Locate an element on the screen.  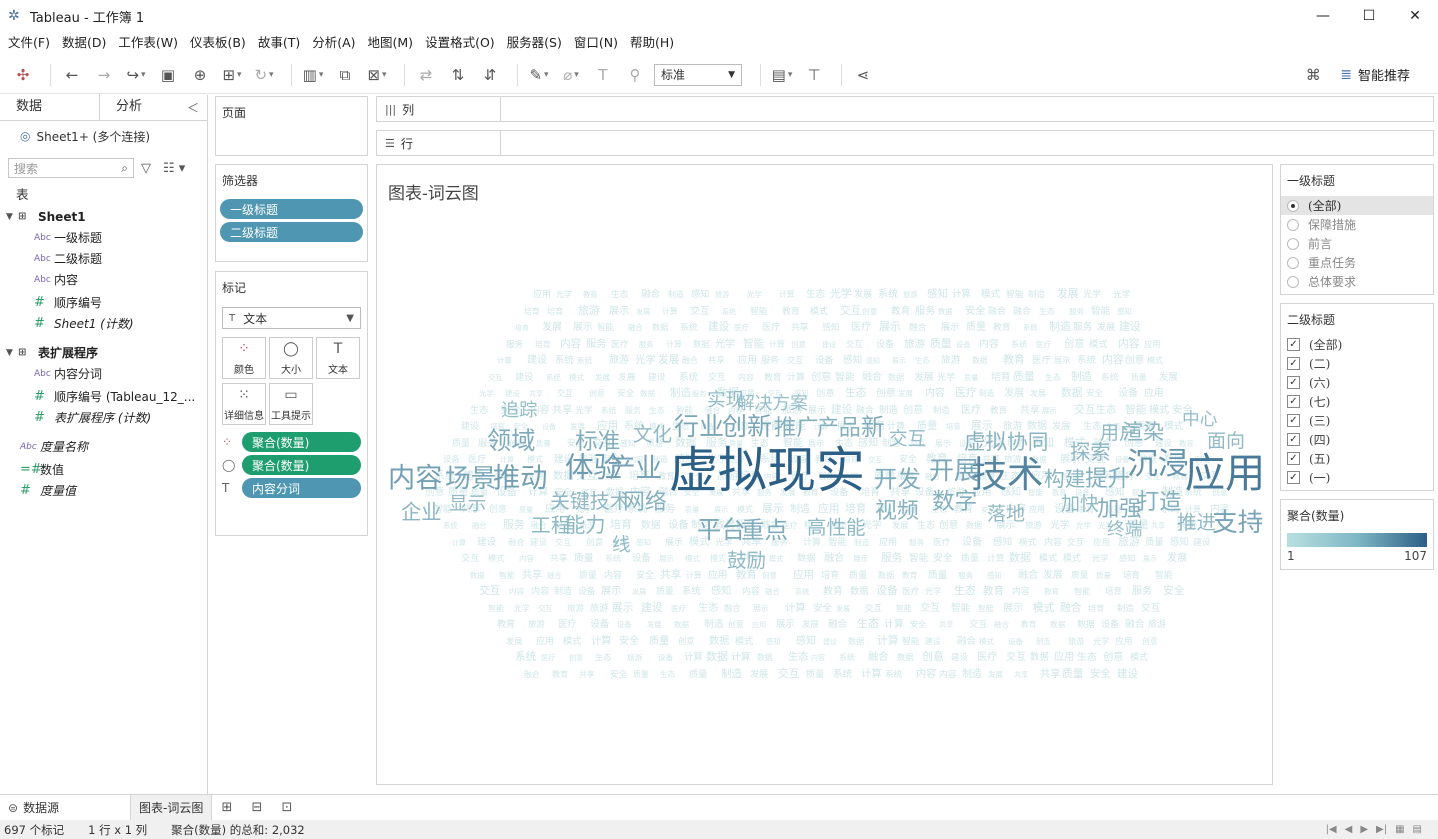
menu-worksheet: 工作表(W) is located at coordinates (148, 43).